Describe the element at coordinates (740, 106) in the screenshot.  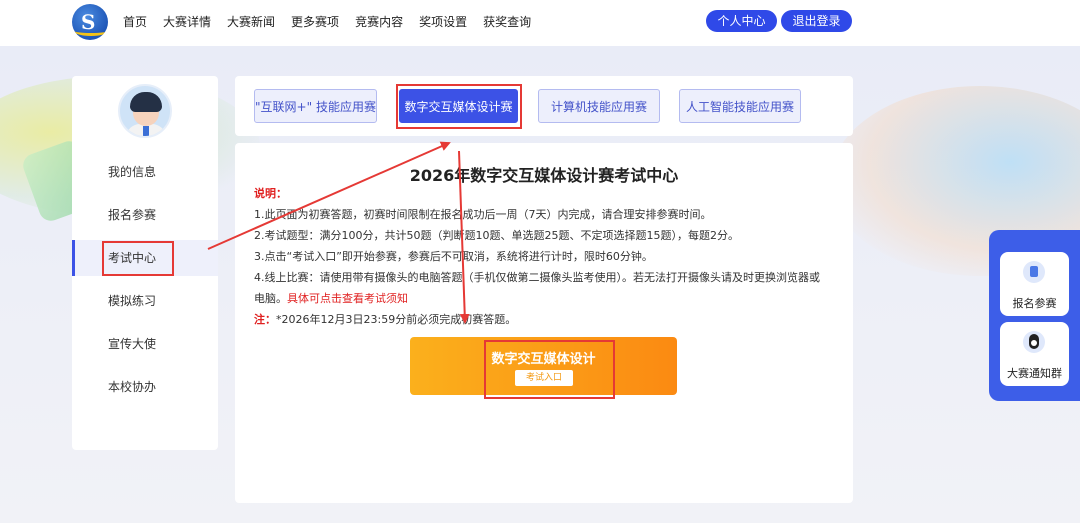
I see `tab-ai-skills: 人工智能技能应用赛` at that location.